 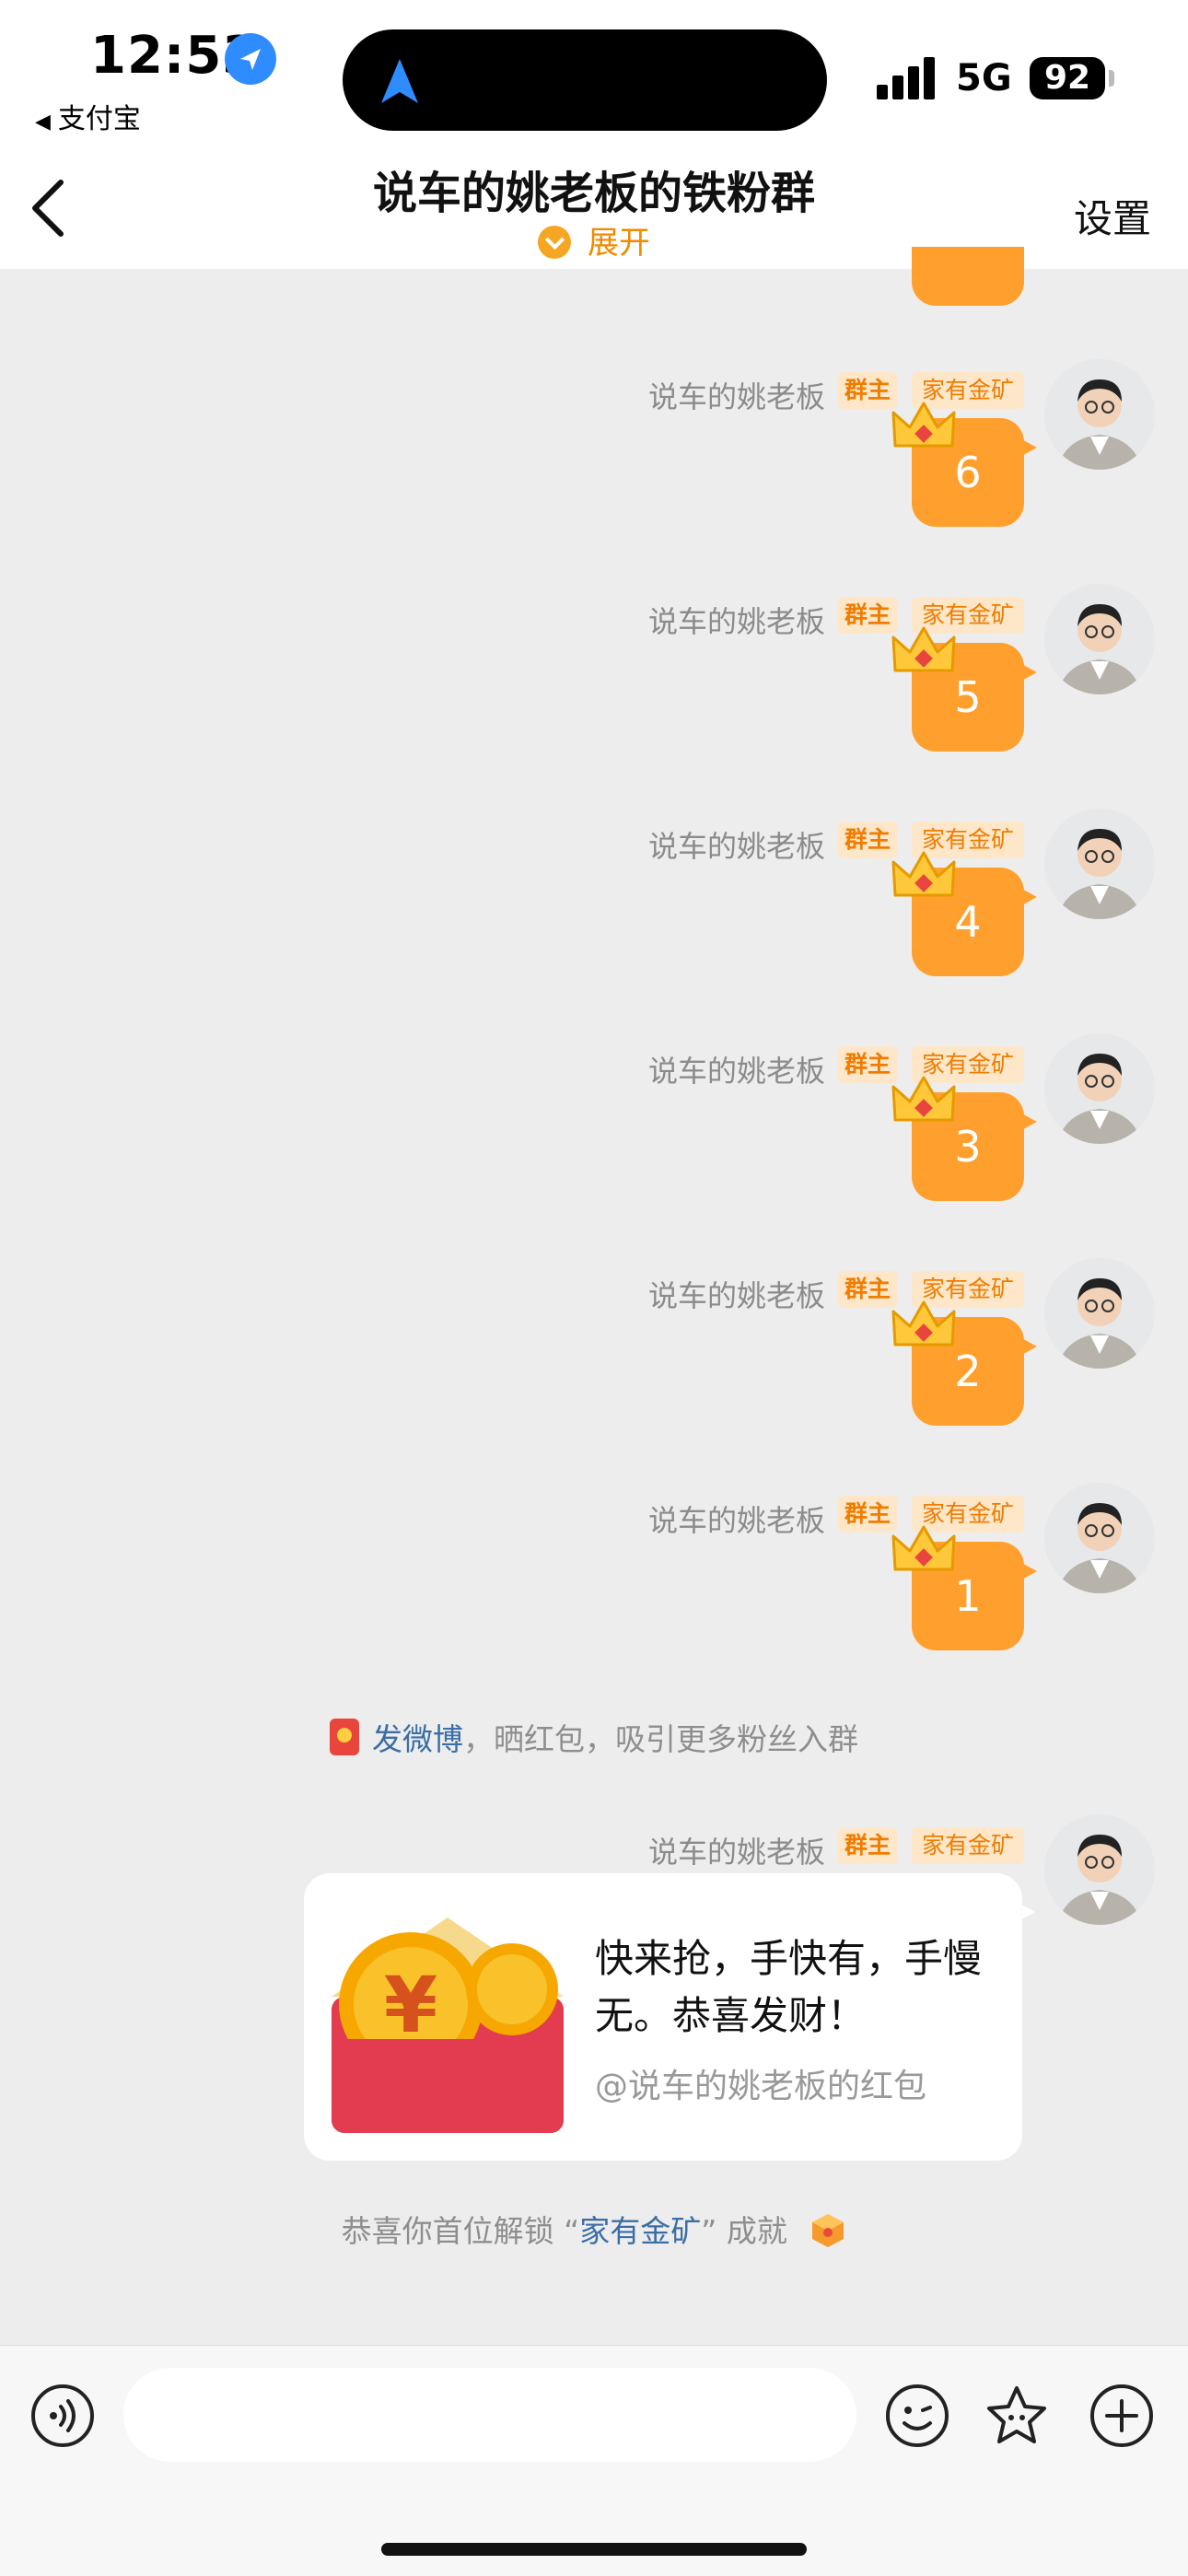 I want to click on emoji-icon, so click(x=917, y=2416).